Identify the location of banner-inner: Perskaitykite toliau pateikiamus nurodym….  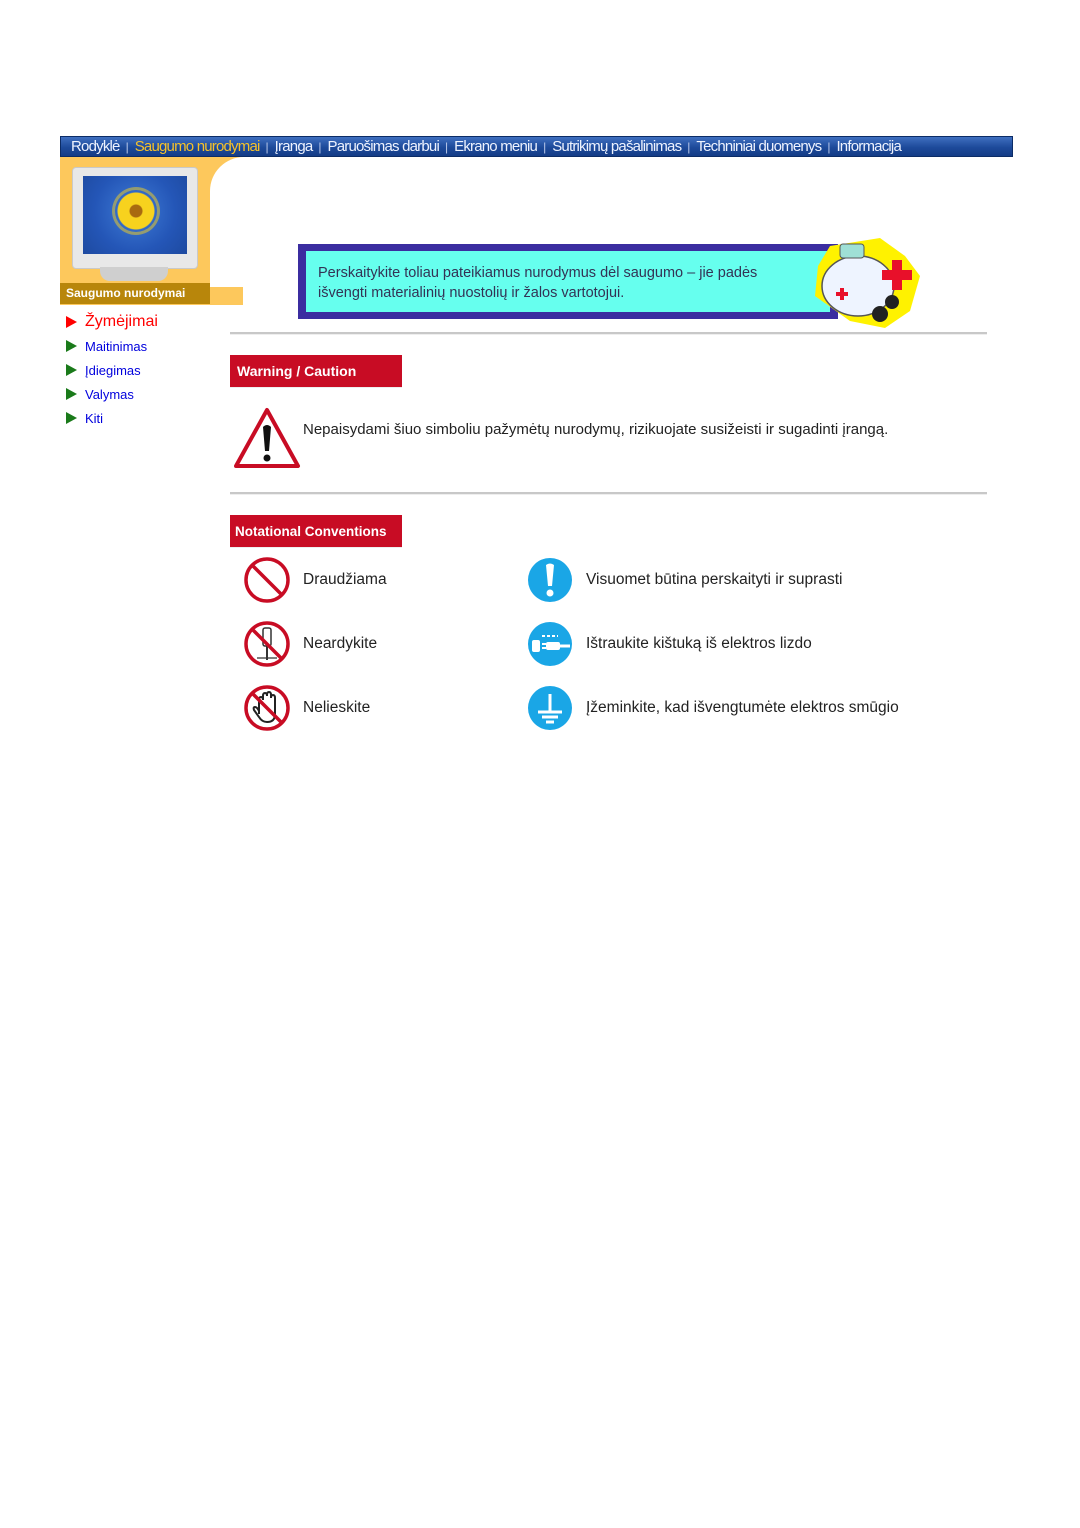
(568, 281).